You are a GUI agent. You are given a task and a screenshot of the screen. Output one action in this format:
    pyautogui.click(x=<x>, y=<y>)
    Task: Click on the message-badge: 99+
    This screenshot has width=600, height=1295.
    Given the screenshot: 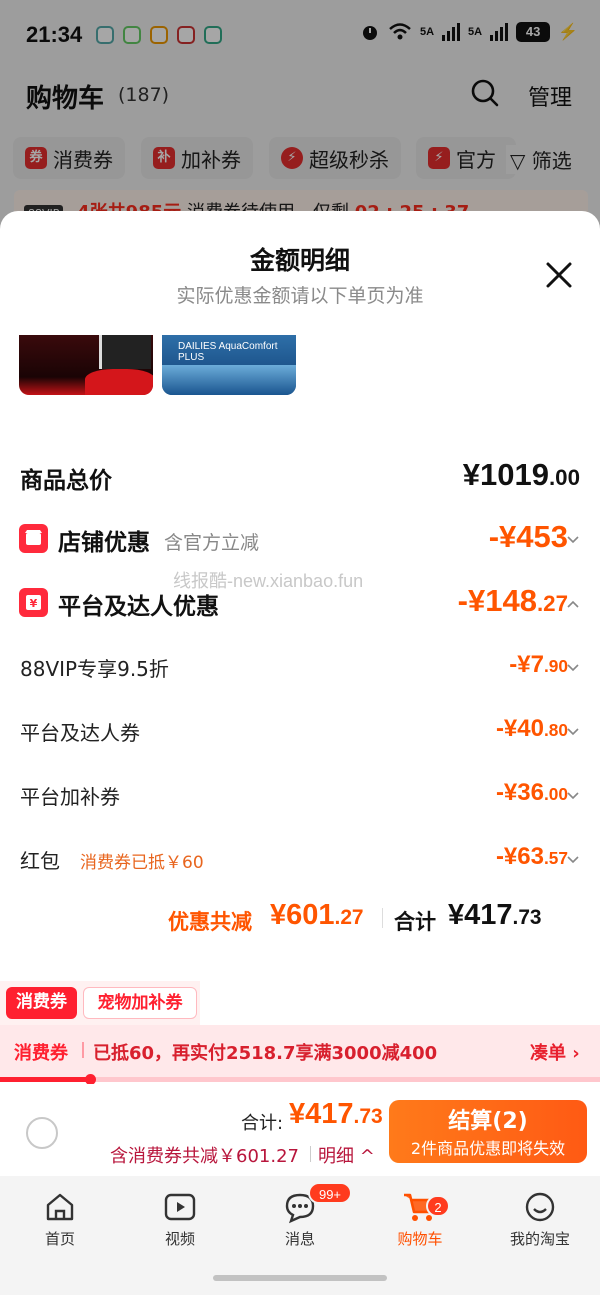 What is the action you would take?
    pyautogui.click(x=330, y=1193)
    